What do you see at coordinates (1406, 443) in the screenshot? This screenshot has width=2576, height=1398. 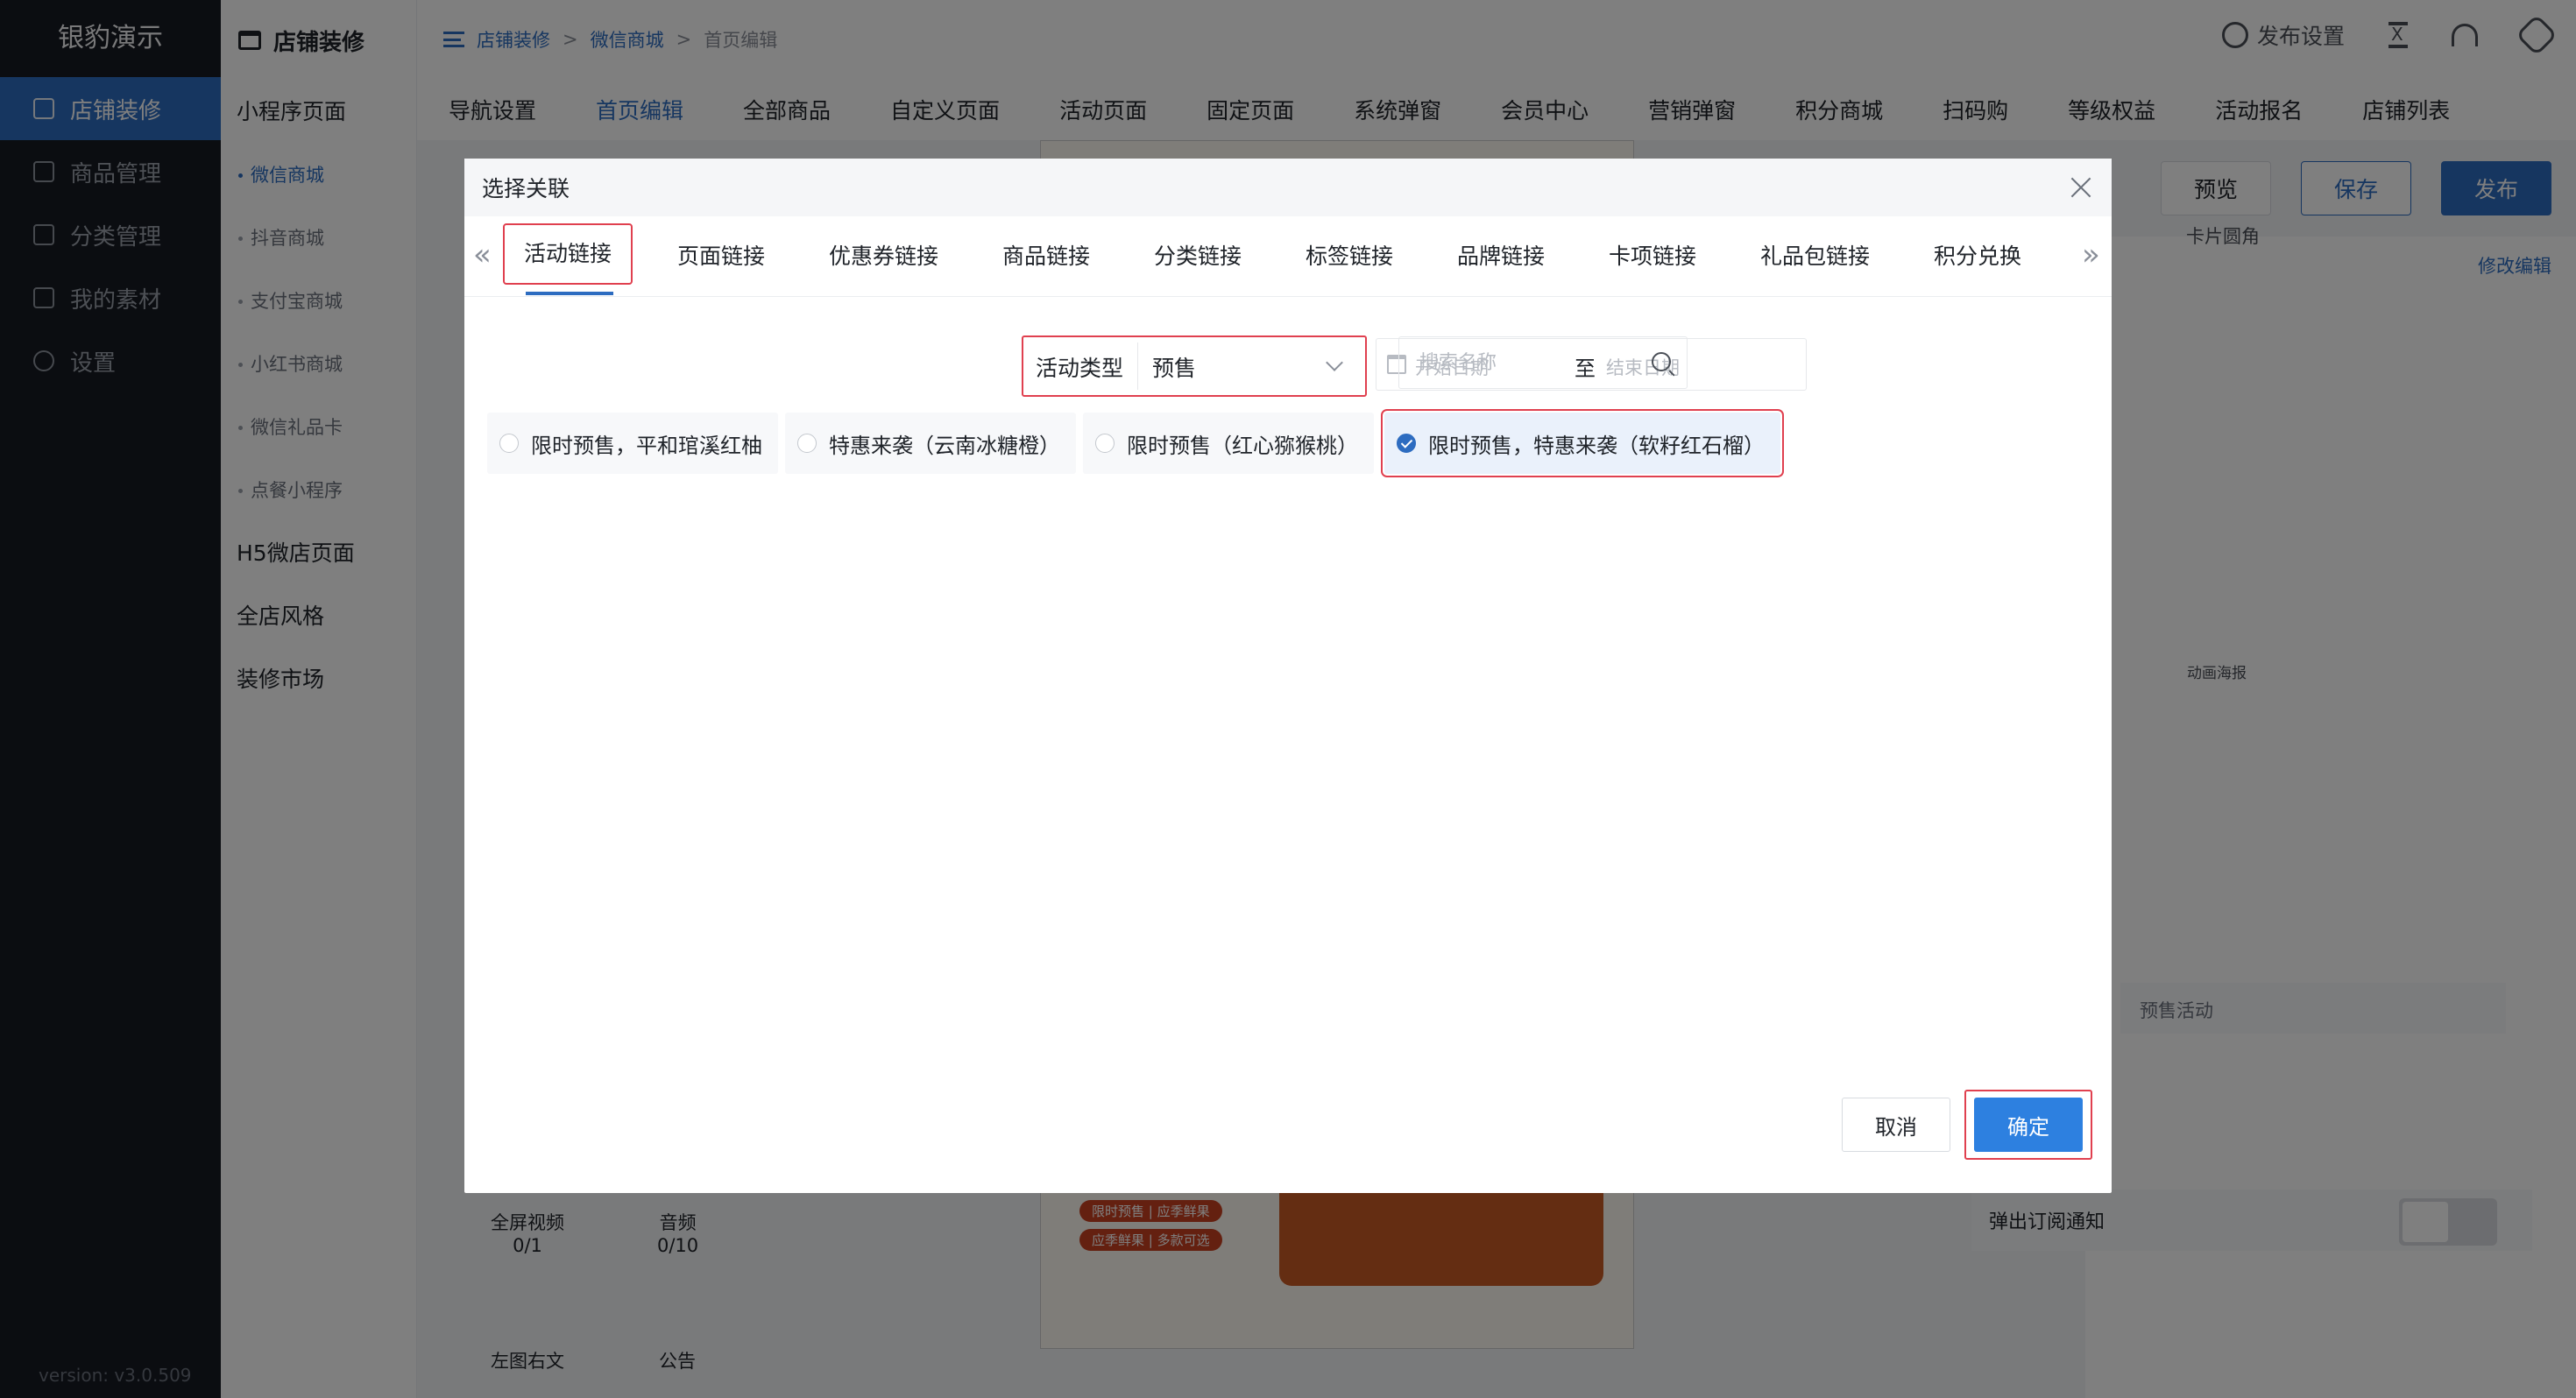 I see `radio-button-checked` at bounding box center [1406, 443].